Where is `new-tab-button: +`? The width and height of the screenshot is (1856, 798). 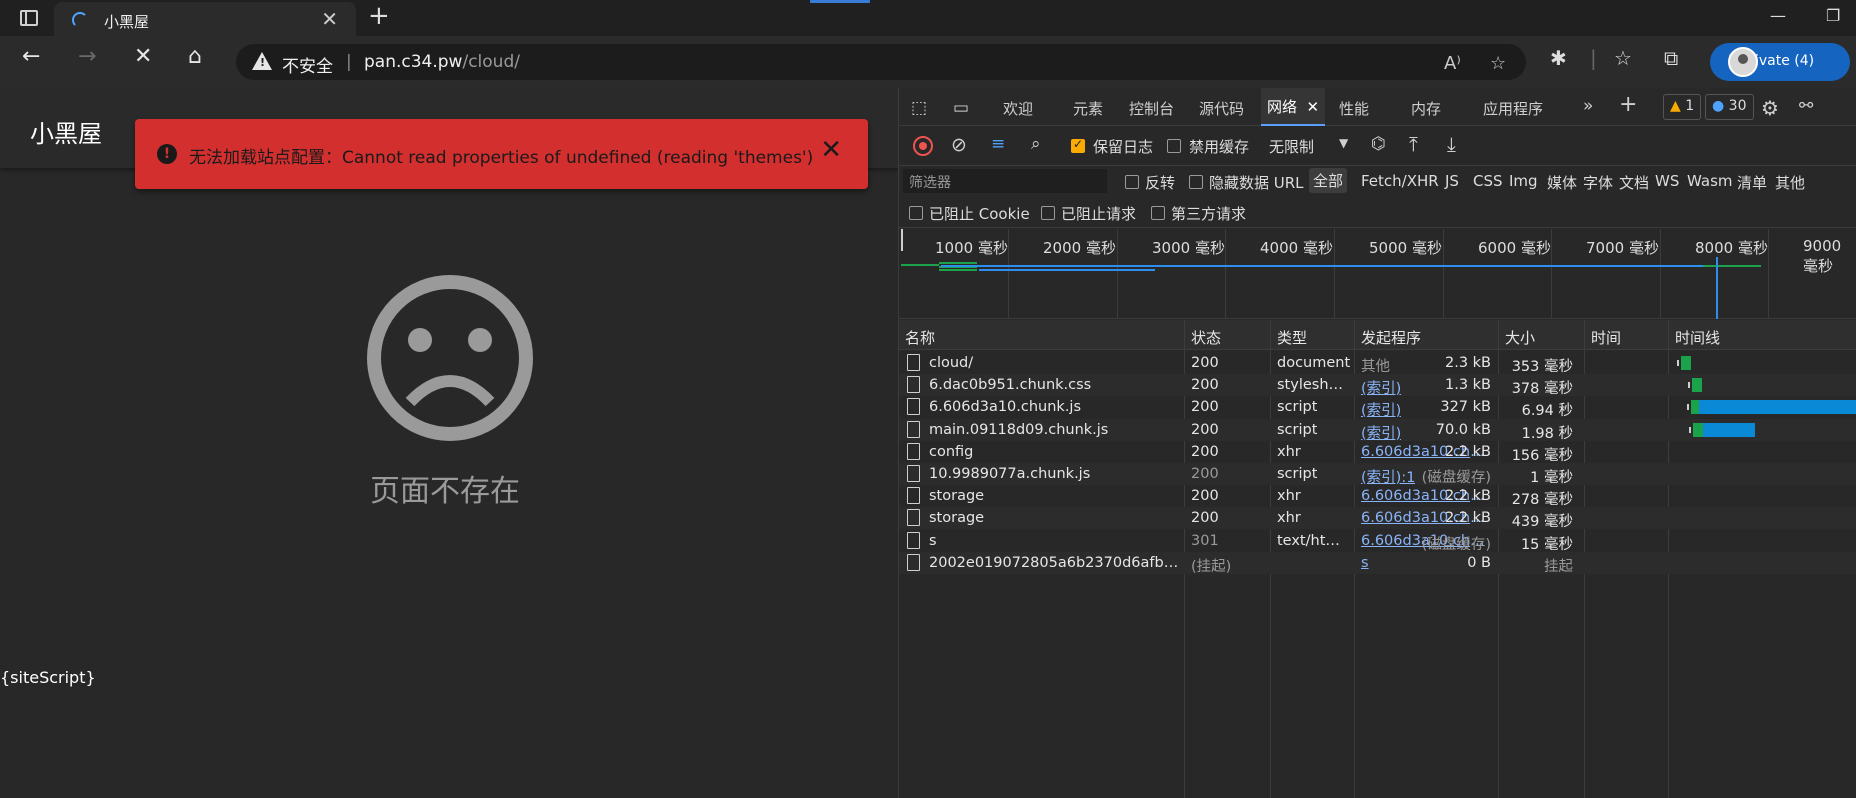 new-tab-button: + is located at coordinates (379, 16).